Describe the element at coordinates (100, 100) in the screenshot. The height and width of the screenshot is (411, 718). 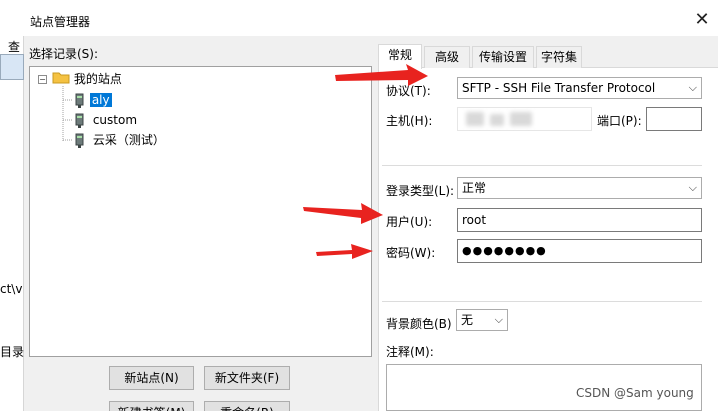
I see `tree-item-label: aly` at that location.